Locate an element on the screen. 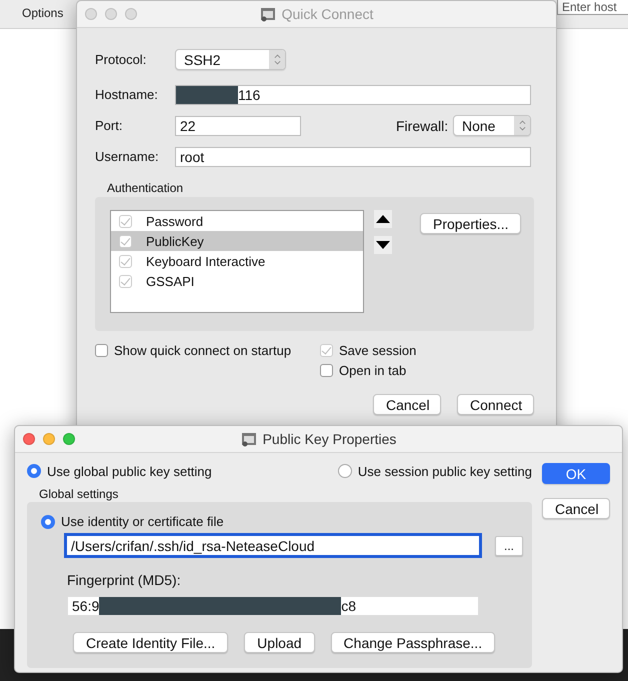  up-arrow-icon is located at coordinates (383, 219).